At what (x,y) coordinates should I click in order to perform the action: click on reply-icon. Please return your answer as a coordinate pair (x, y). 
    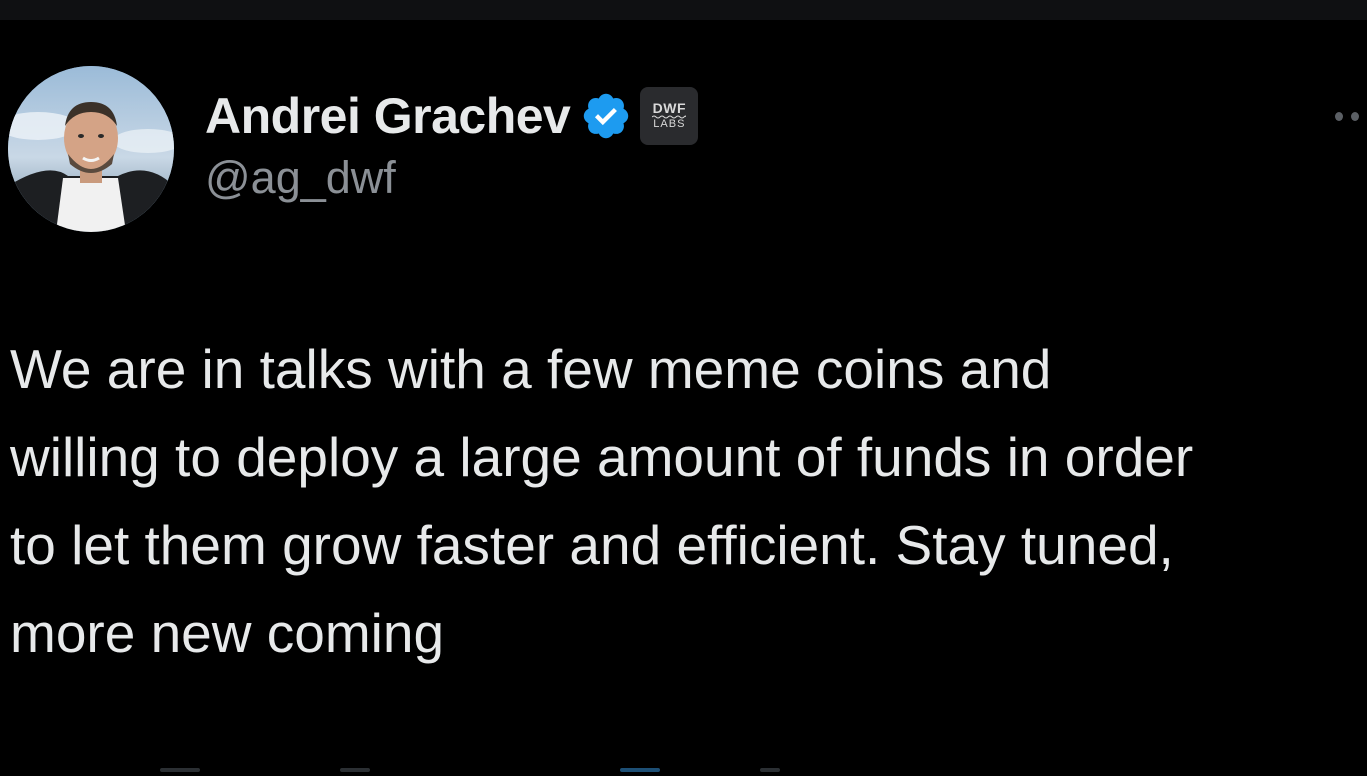
    Looking at the image, I should click on (180, 770).